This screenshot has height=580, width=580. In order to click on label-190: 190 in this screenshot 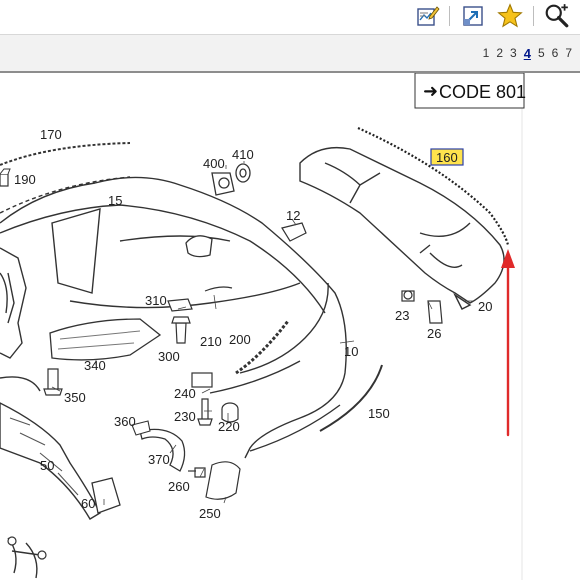, I will do `click(25, 179)`.